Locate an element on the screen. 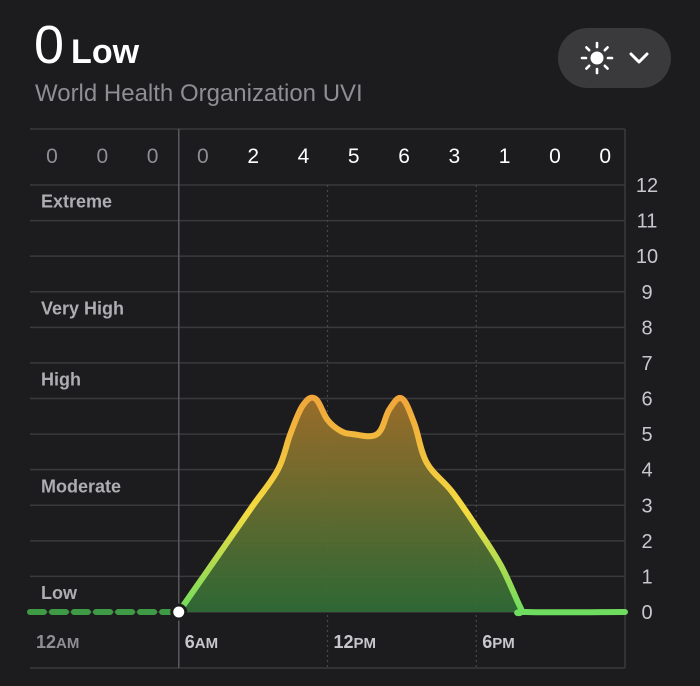 The height and width of the screenshot is (686, 700). hourly-max-label: 4 is located at coordinates (304, 156).